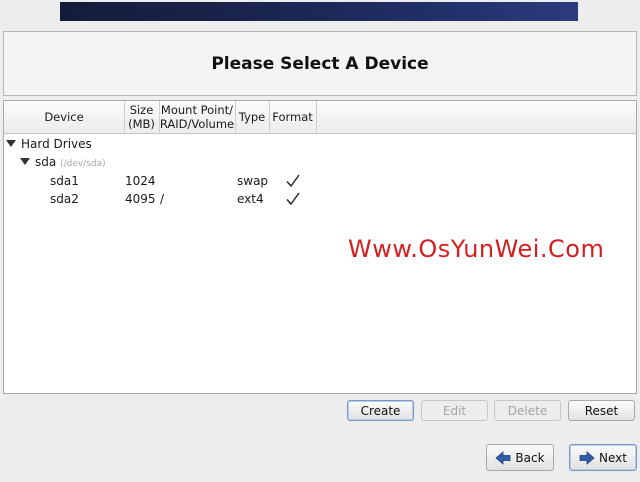 The height and width of the screenshot is (482, 640). I want to click on reset-button: Reset, so click(601, 410).